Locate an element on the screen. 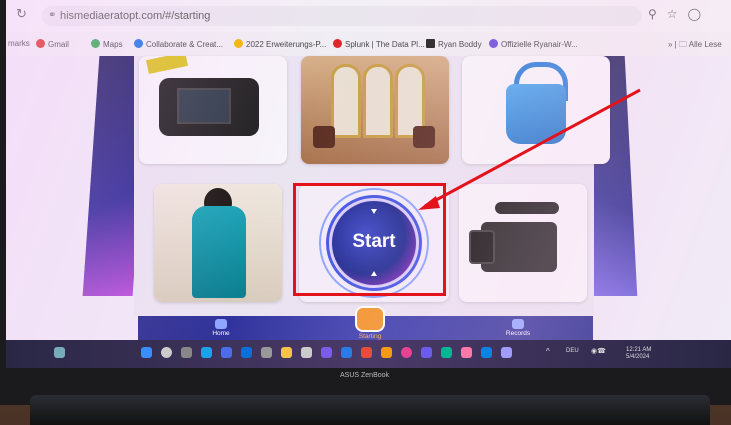 This screenshot has height=425, width=731. home-icon is located at coordinates (221, 324).